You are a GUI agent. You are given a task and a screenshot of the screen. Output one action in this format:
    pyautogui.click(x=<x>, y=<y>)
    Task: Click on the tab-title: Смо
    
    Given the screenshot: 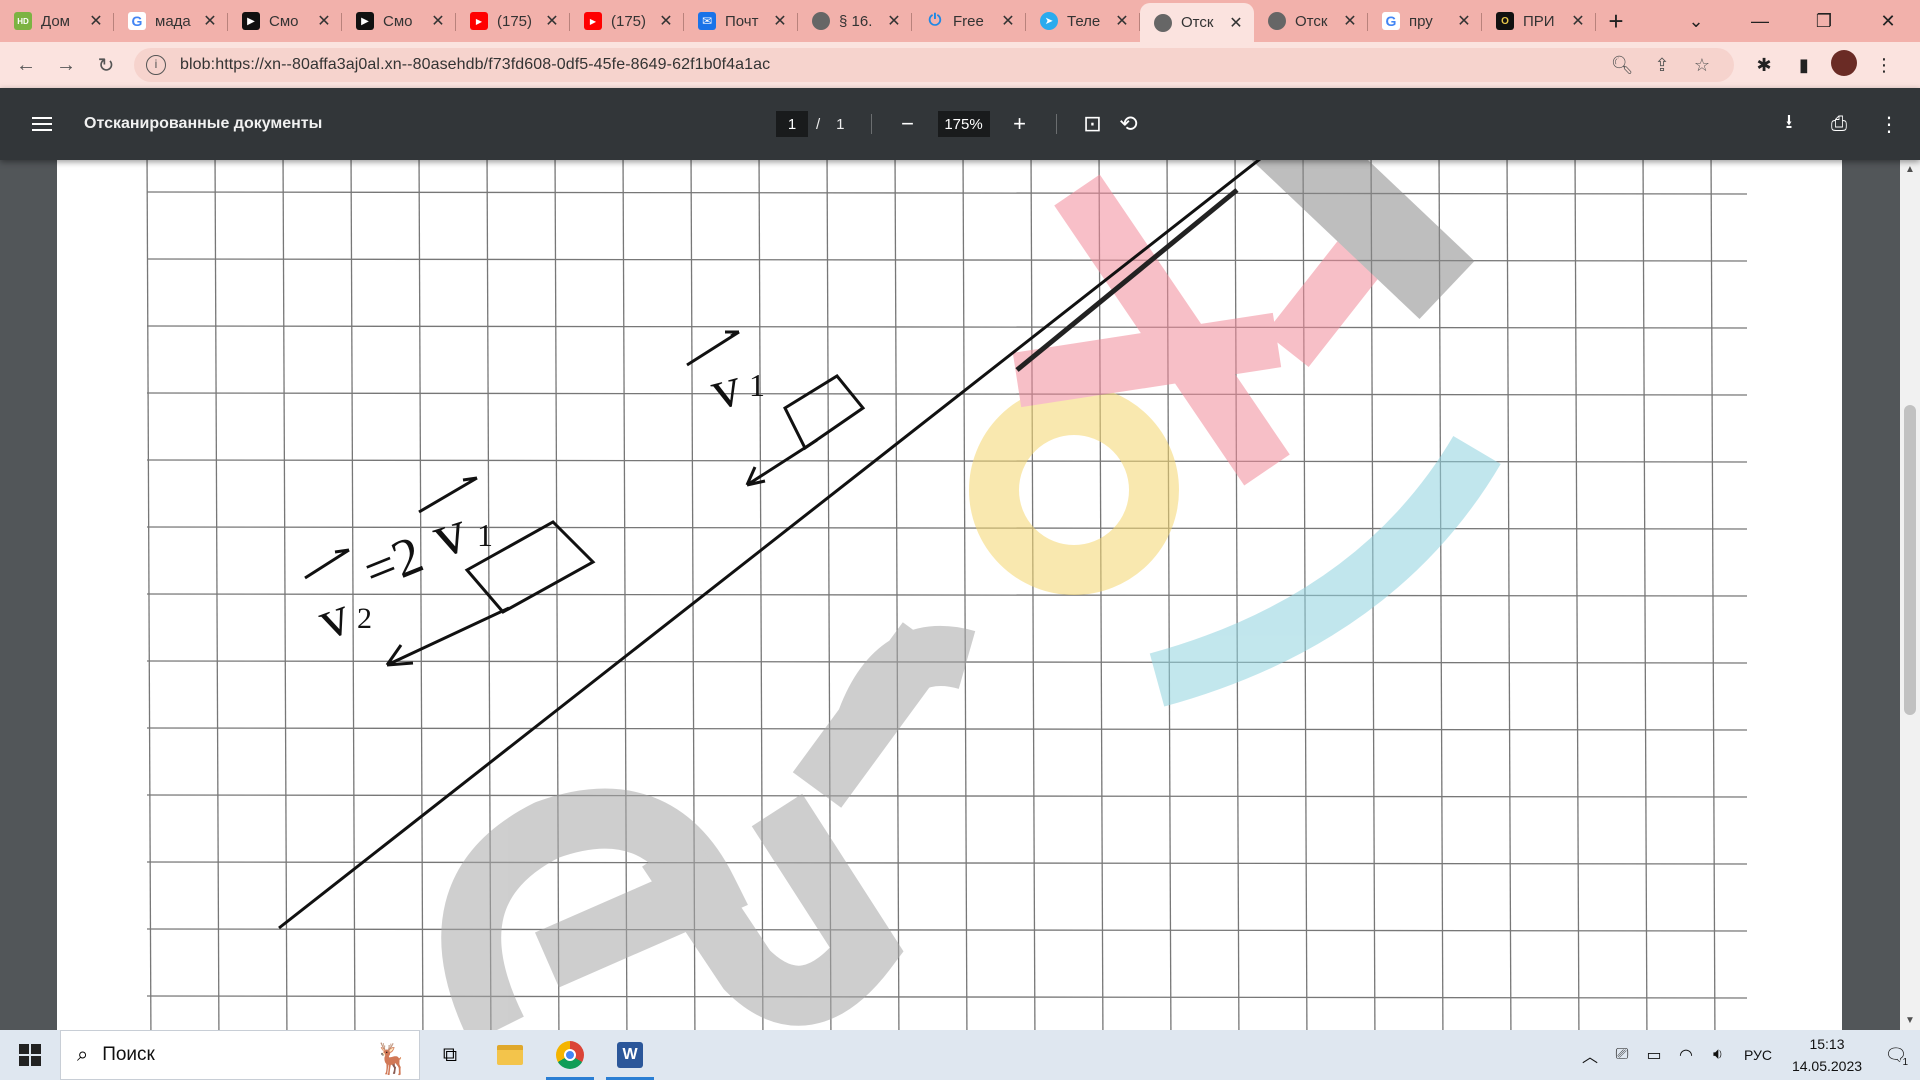 What is the action you would take?
    pyautogui.click(x=284, y=21)
    